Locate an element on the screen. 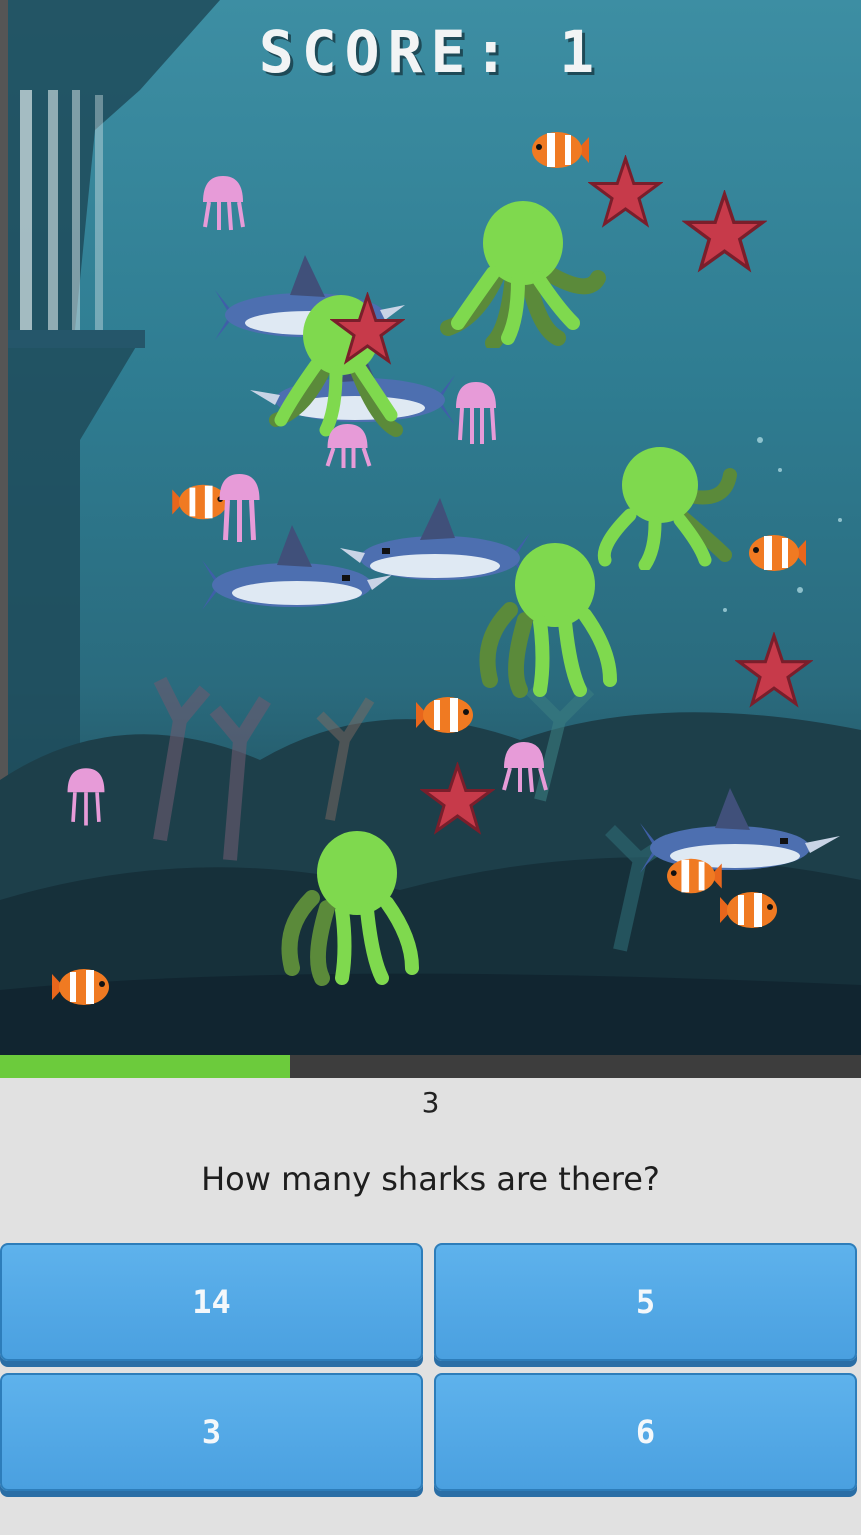 This screenshot has width=861, height=1535. answer-button-2: 5 is located at coordinates (645, 1302).